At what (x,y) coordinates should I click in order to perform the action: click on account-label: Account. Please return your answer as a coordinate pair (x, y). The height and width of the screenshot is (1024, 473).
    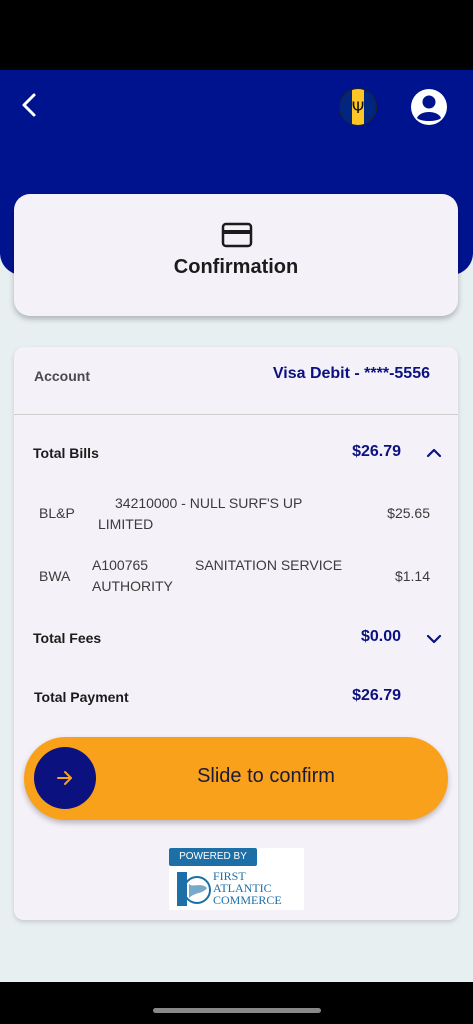
    Looking at the image, I should click on (62, 376).